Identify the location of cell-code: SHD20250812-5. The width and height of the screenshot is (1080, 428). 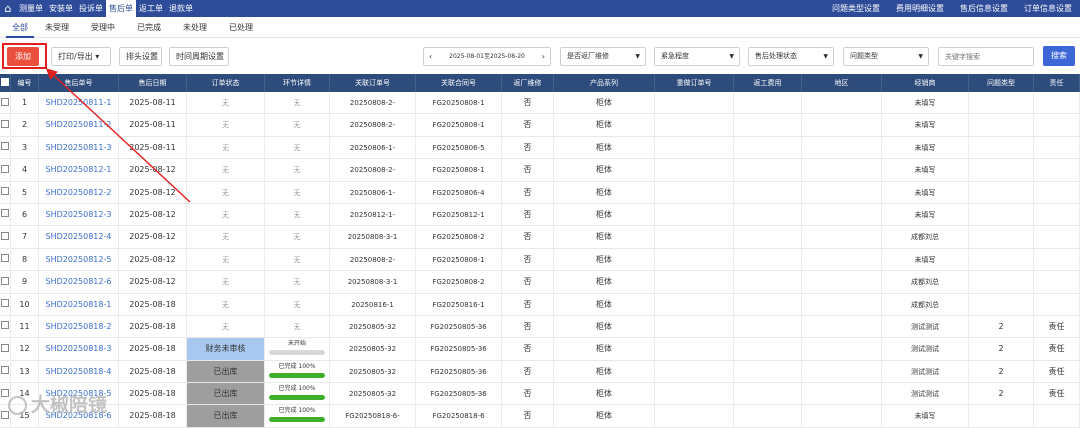
(79, 259).